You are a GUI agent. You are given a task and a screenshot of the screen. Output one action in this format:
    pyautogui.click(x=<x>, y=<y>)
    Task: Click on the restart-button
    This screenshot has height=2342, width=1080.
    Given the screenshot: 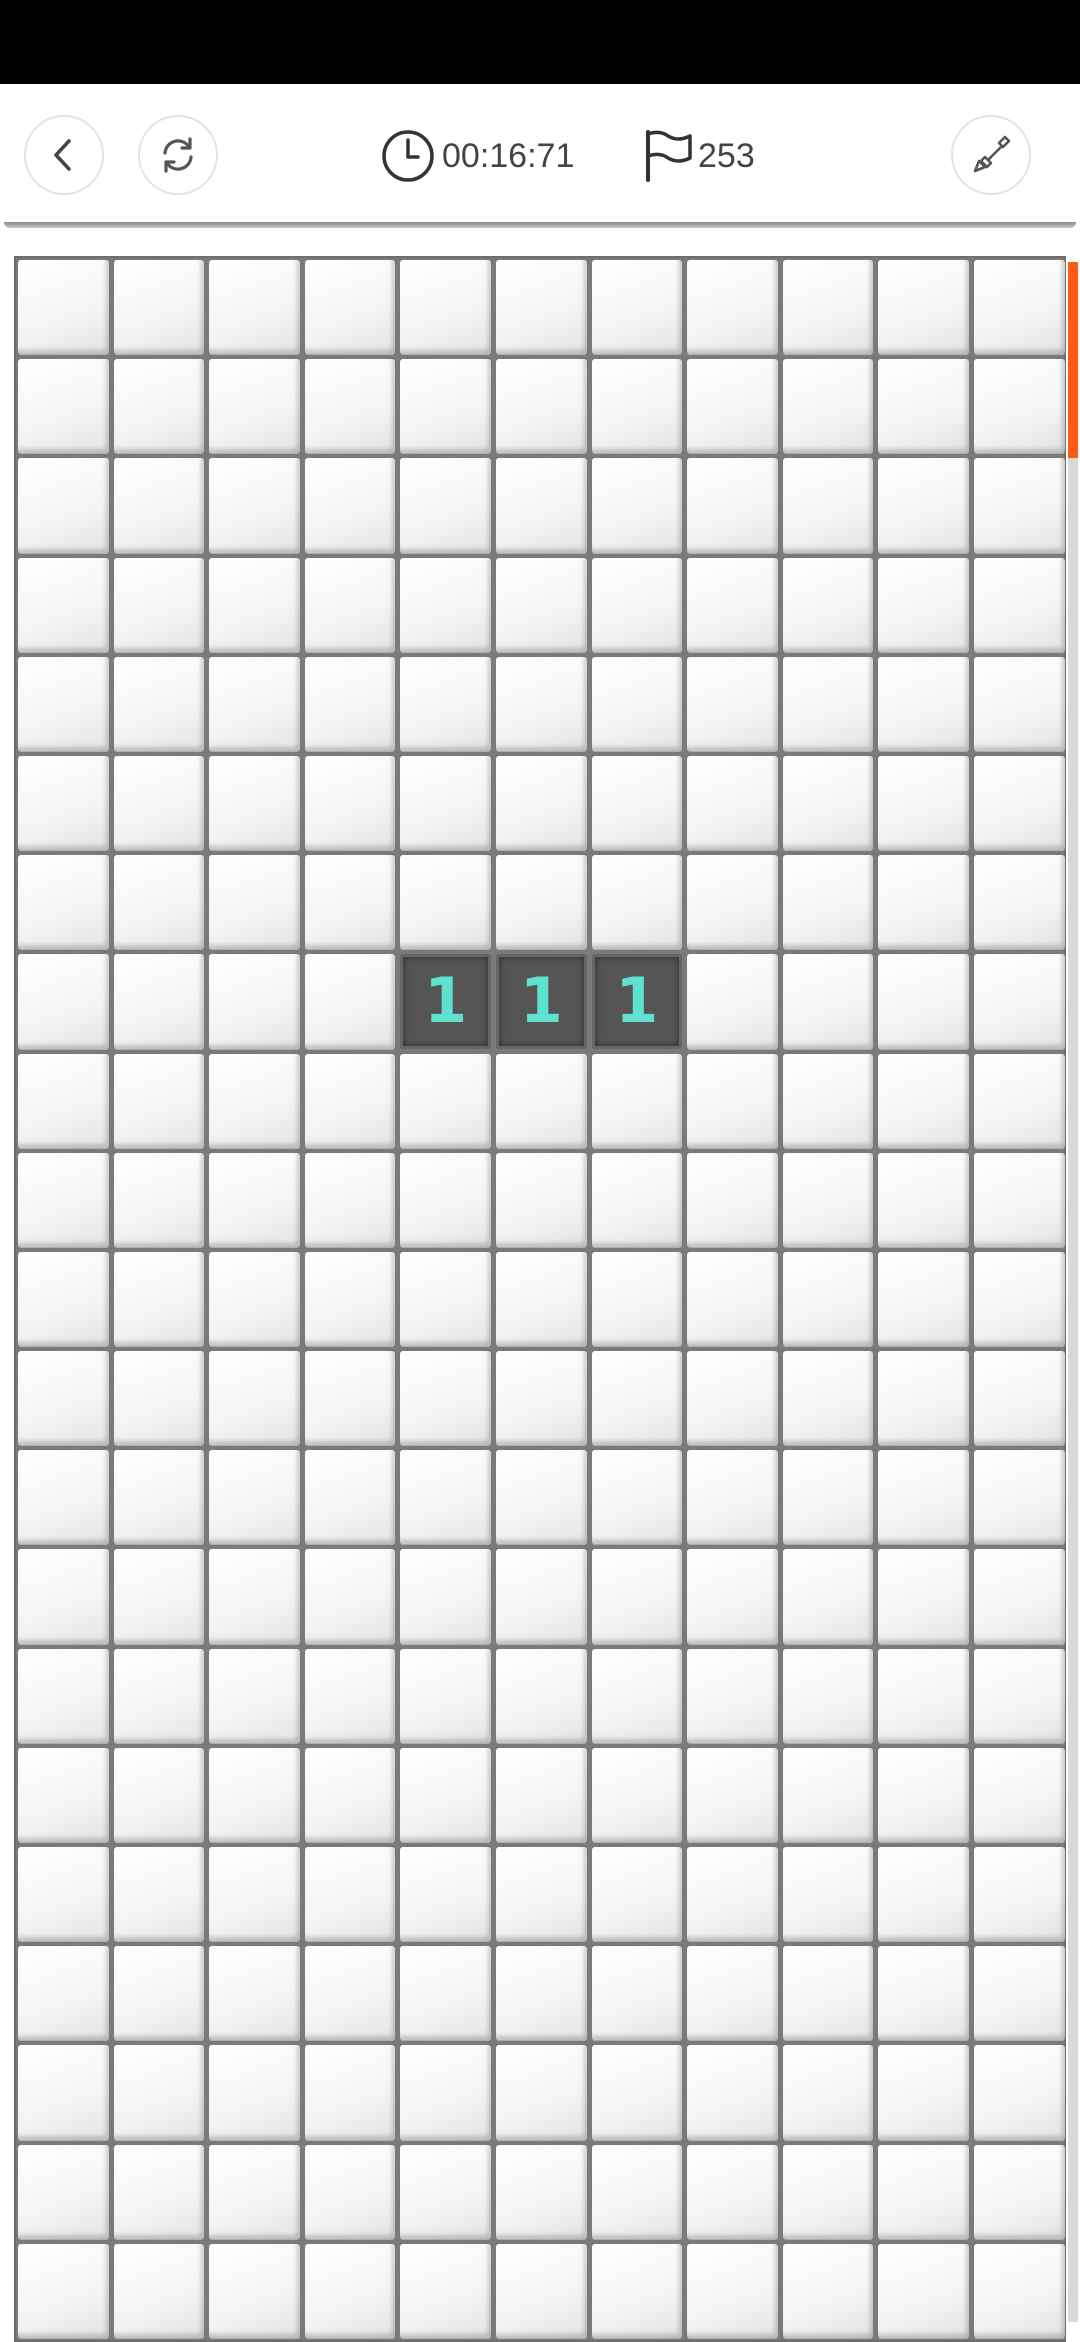 What is the action you would take?
    pyautogui.click(x=178, y=155)
    